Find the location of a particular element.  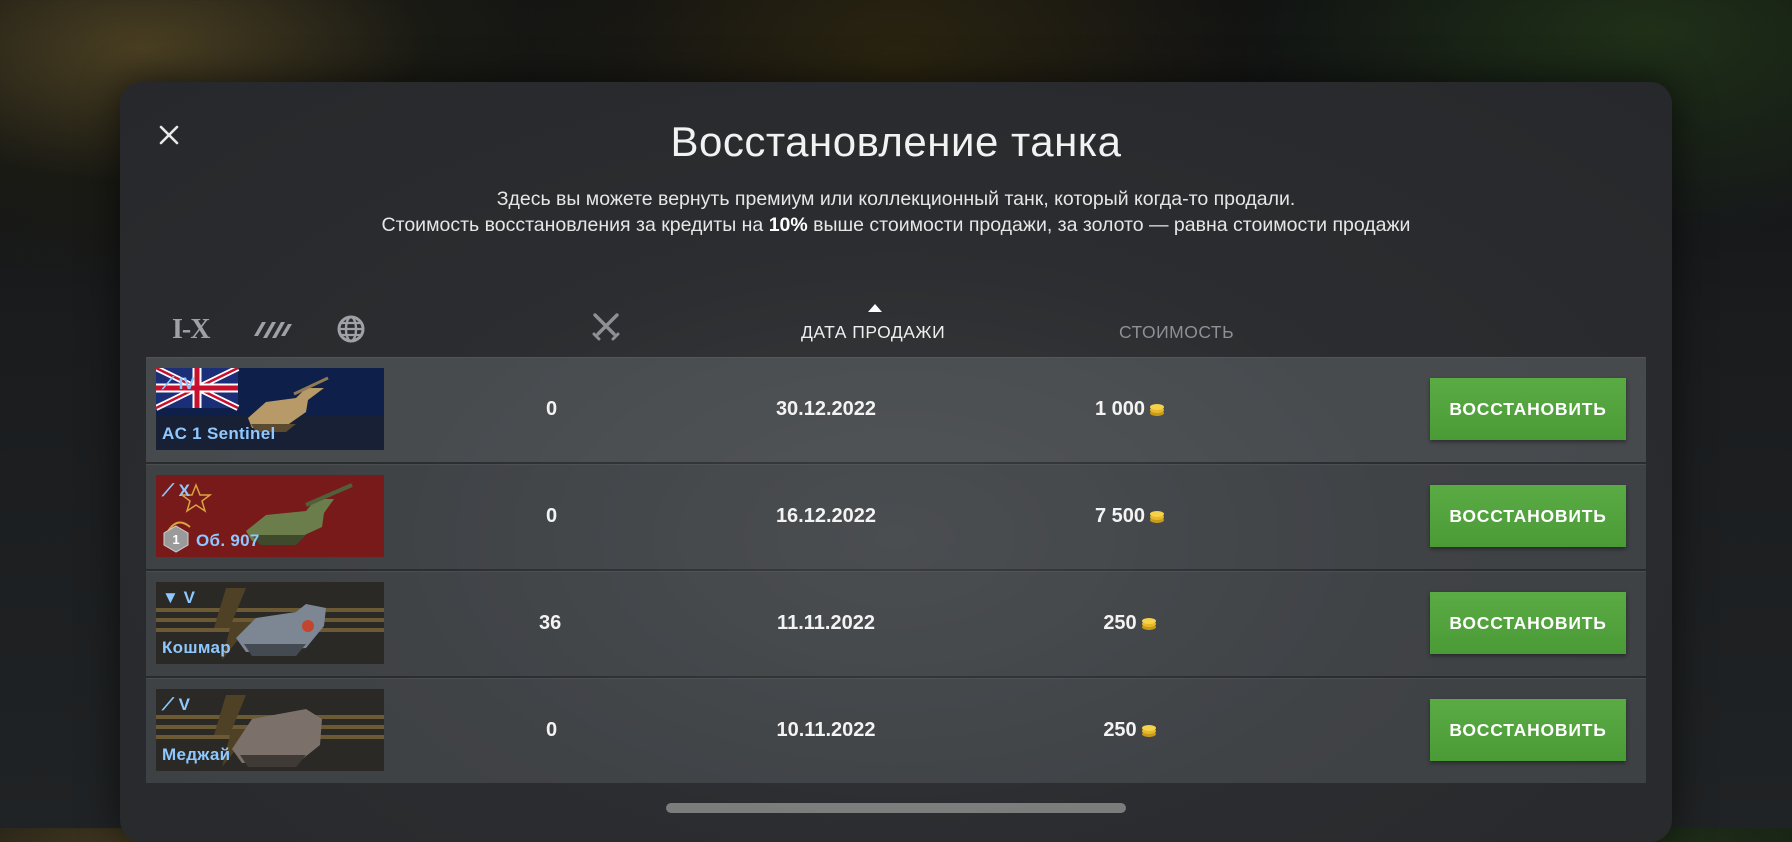

desc-text: Стоимость восстановления за кредиты на is located at coordinates (575, 225).